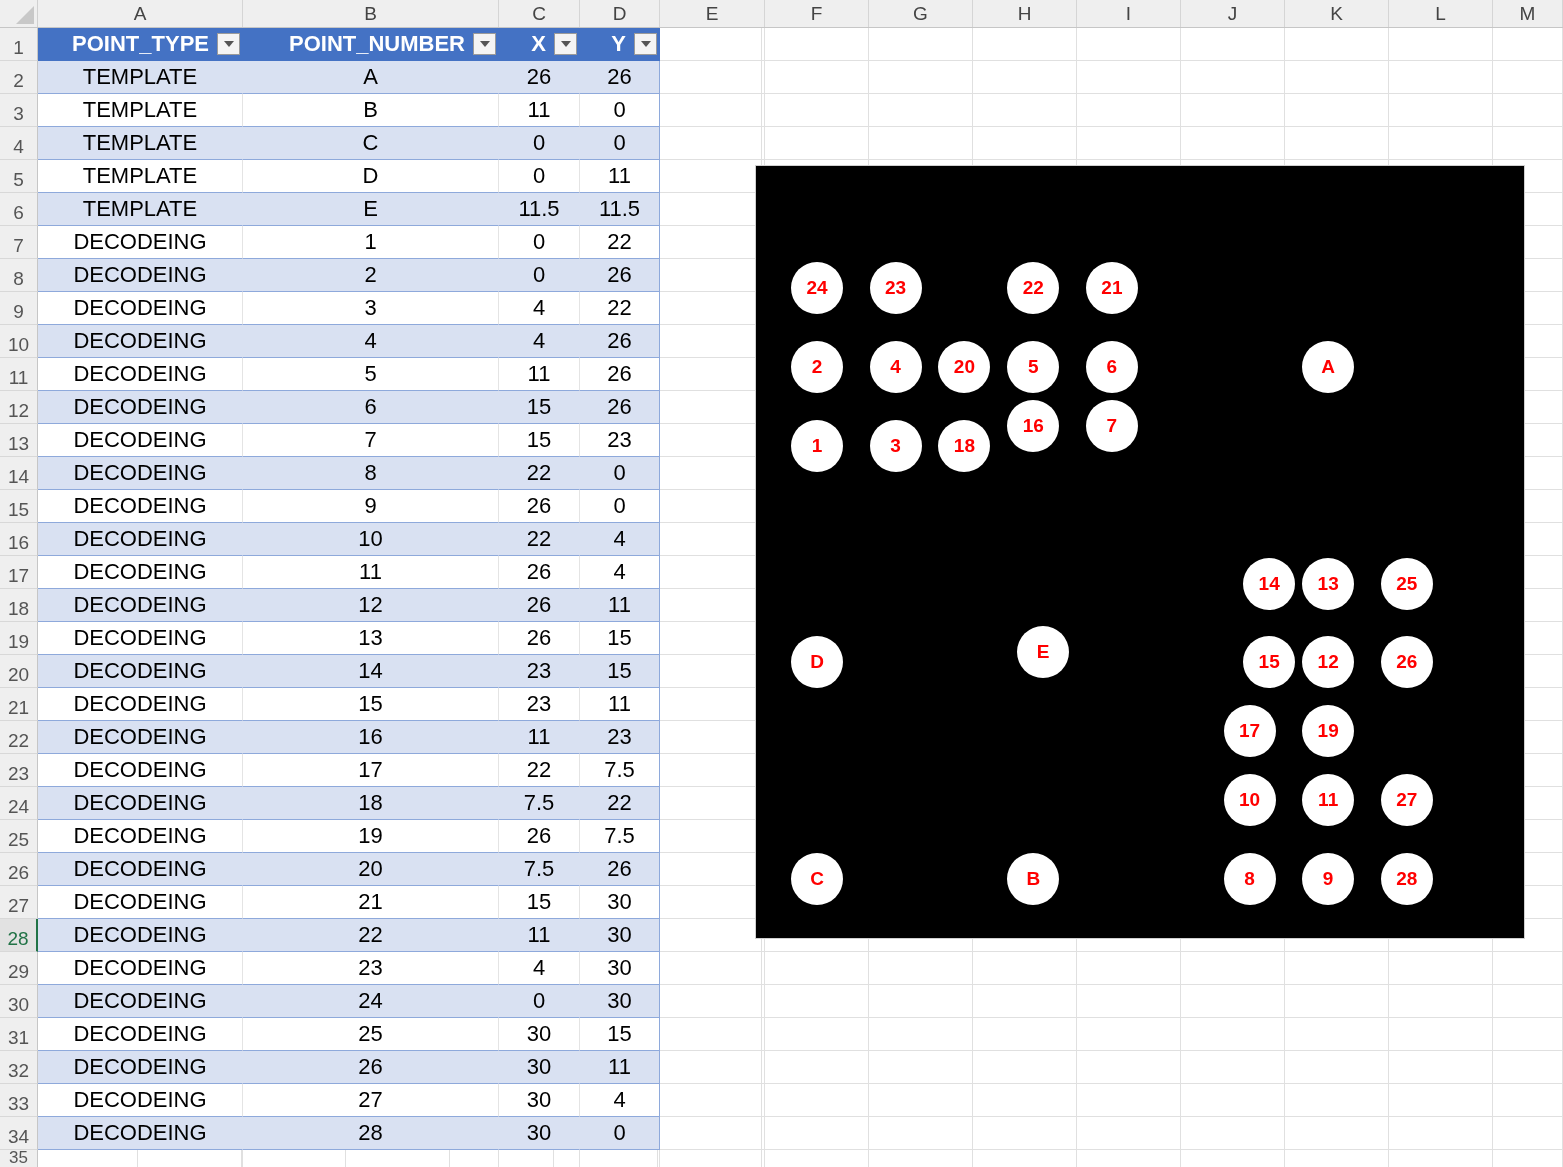  I want to click on row-header: 8, so click(19, 275).